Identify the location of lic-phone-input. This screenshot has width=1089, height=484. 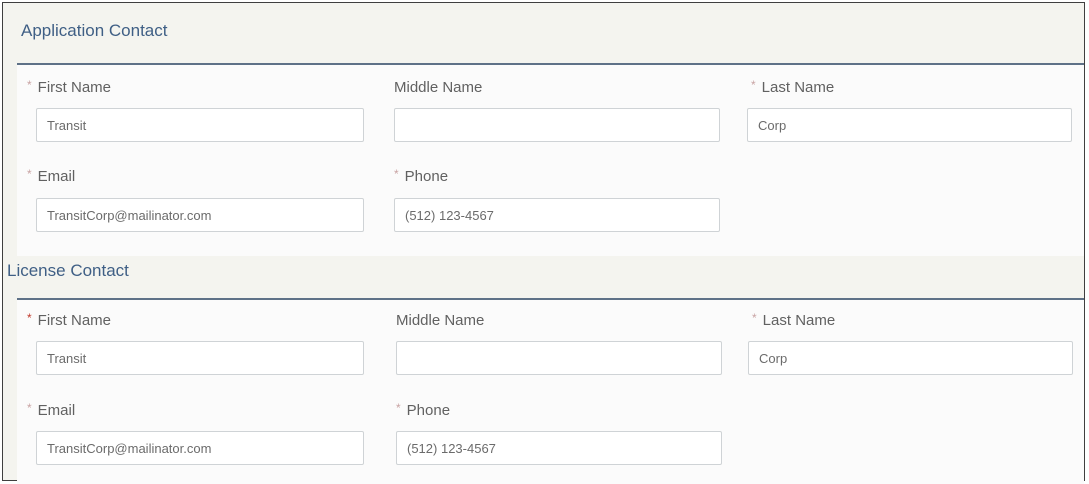
(559, 448).